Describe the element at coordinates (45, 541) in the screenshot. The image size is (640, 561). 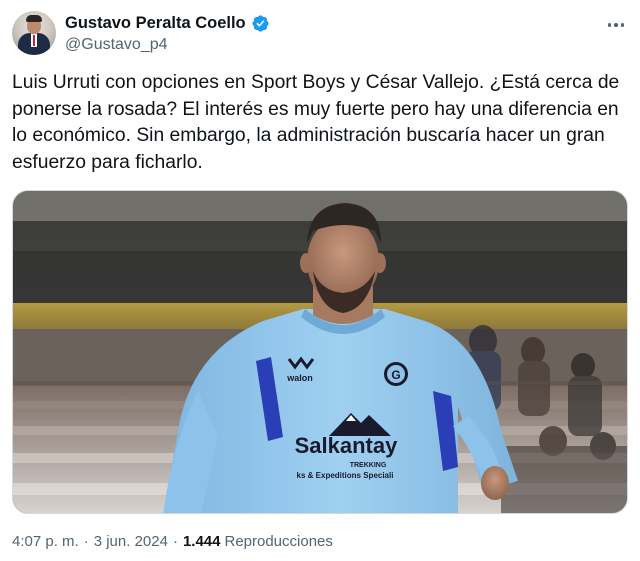
I see `tweet-time: 4:07 p. m.` at that location.